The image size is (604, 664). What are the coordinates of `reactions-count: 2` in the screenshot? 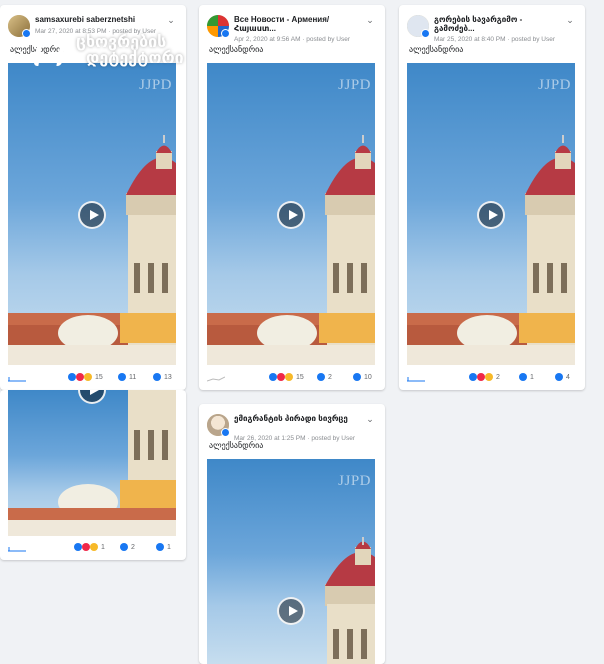 It's located at (484, 377).